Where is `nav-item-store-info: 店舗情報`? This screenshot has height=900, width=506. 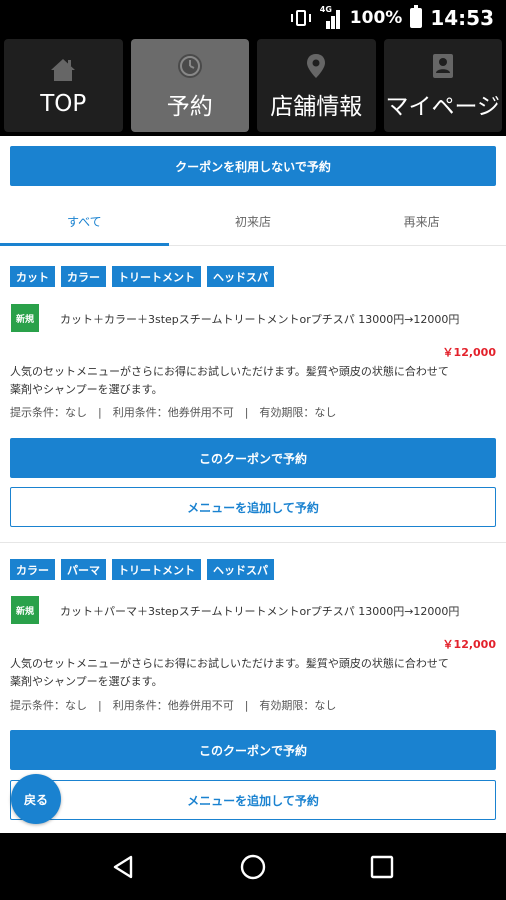 nav-item-store-info: 店舗情報 is located at coordinates (316, 85).